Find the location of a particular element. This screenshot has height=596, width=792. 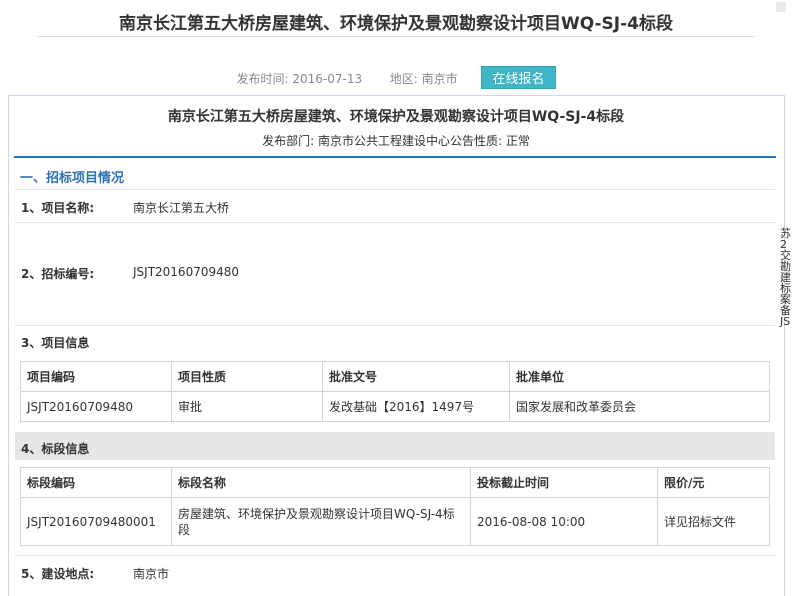

notice-title: 南京长江第五大桥房屋建筑、环境保护及景观勘察设计项目WQ-SJ-4标段 is located at coordinates (396, 117).